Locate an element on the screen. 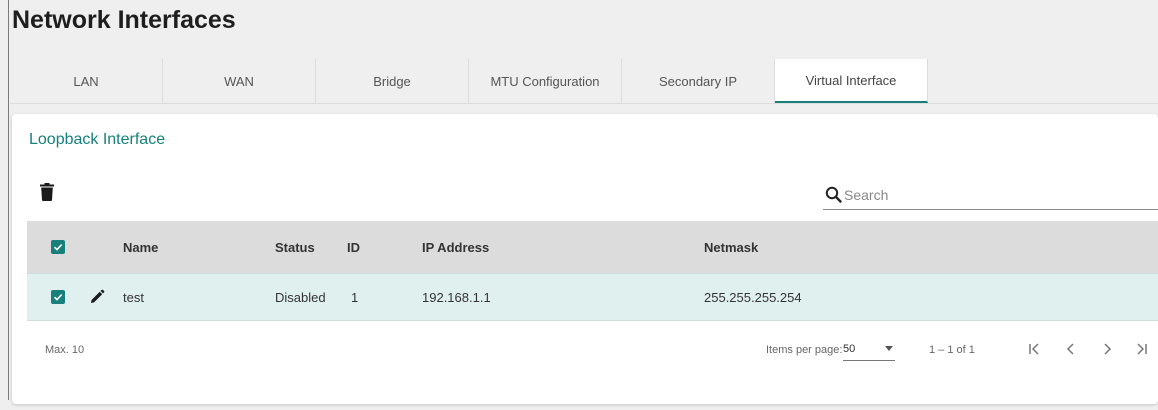 This screenshot has width=1158, height=410. next-page-icon is located at coordinates (1108, 349).